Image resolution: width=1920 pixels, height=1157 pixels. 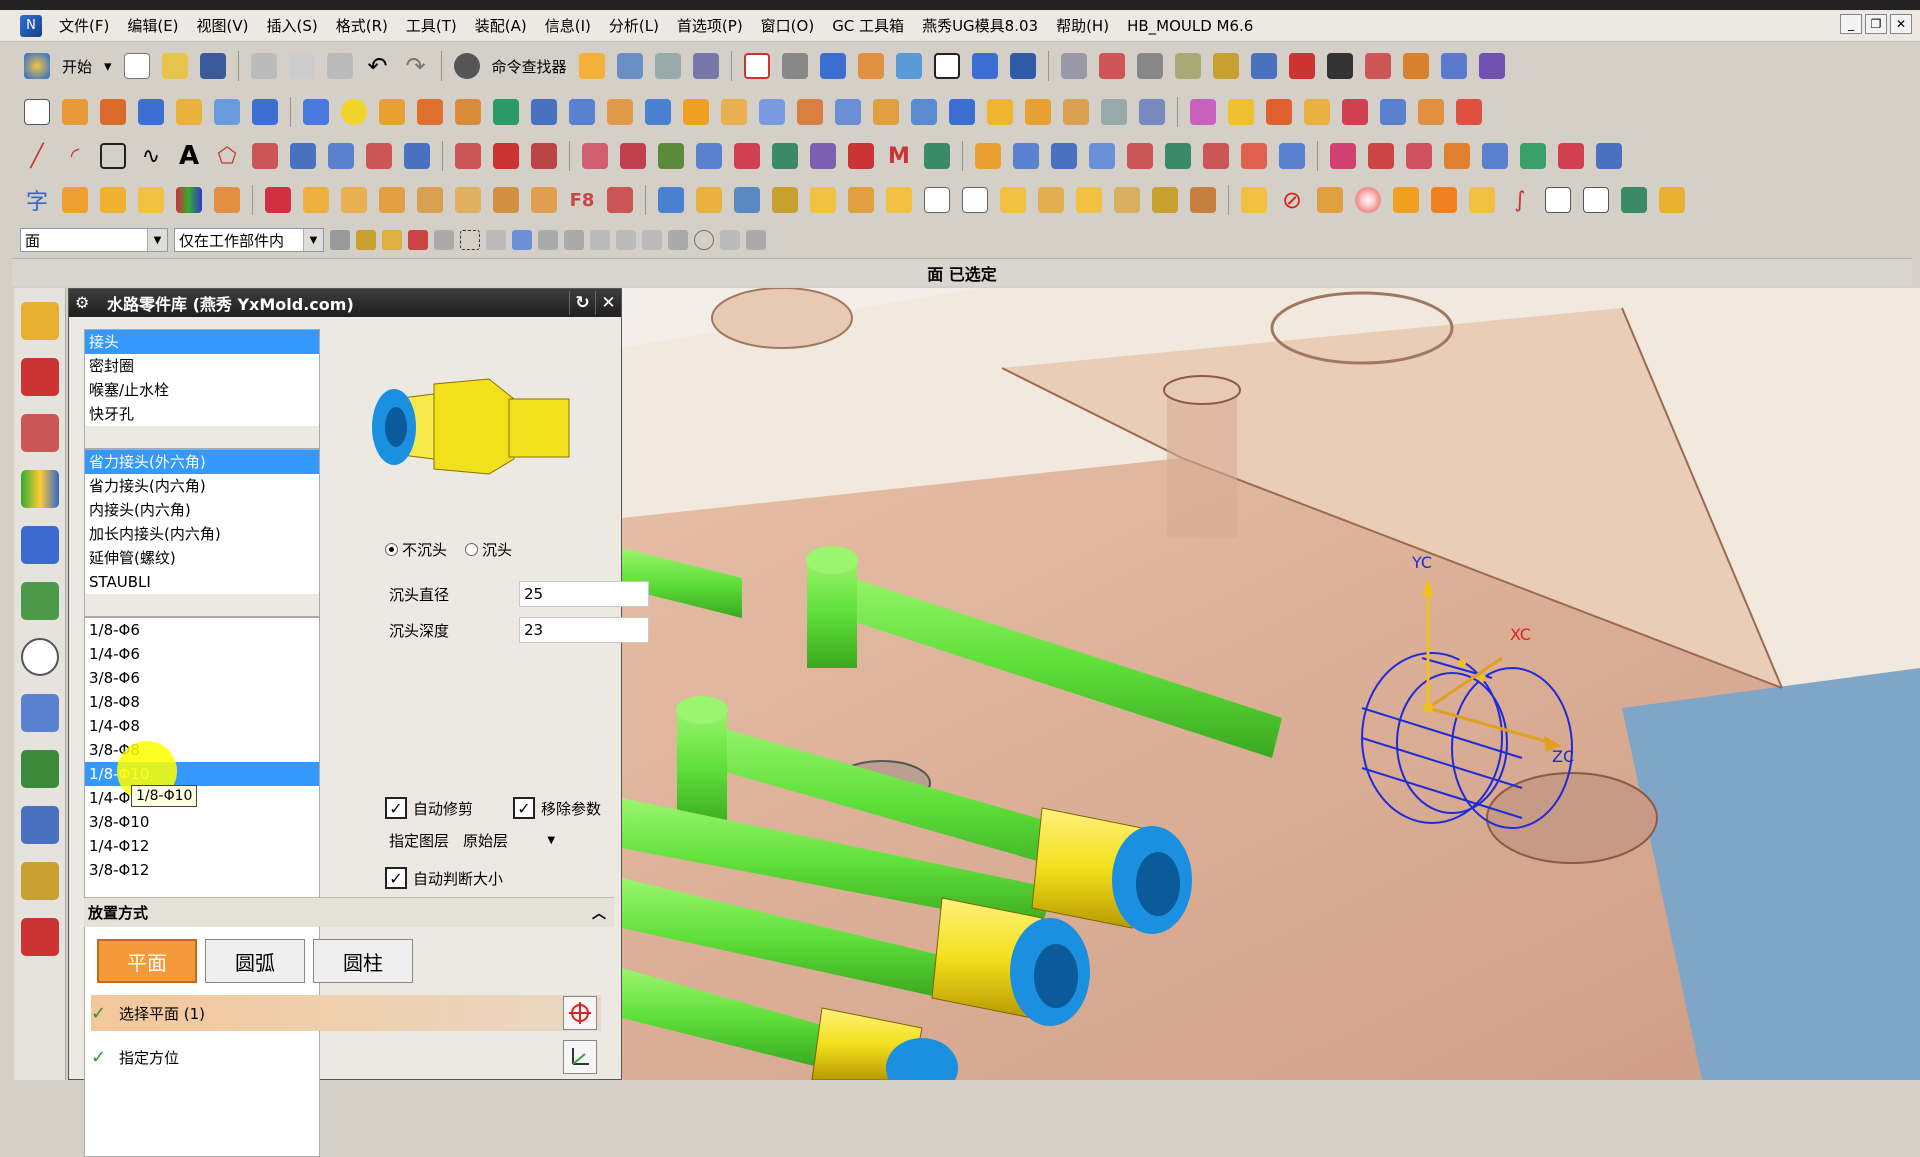 I want to click on counterbore-radio: 沉头, so click(x=488, y=549).